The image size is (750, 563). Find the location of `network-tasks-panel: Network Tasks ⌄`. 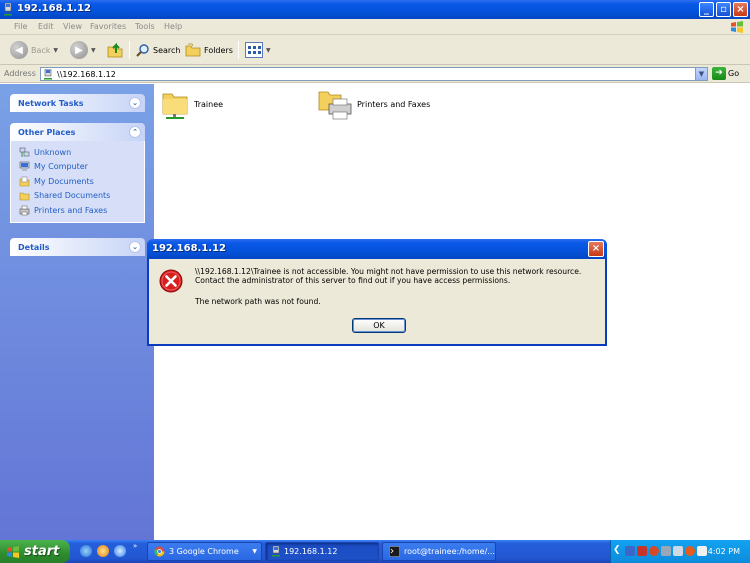

network-tasks-panel: Network Tasks ⌄ is located at coordinates (77, 103).